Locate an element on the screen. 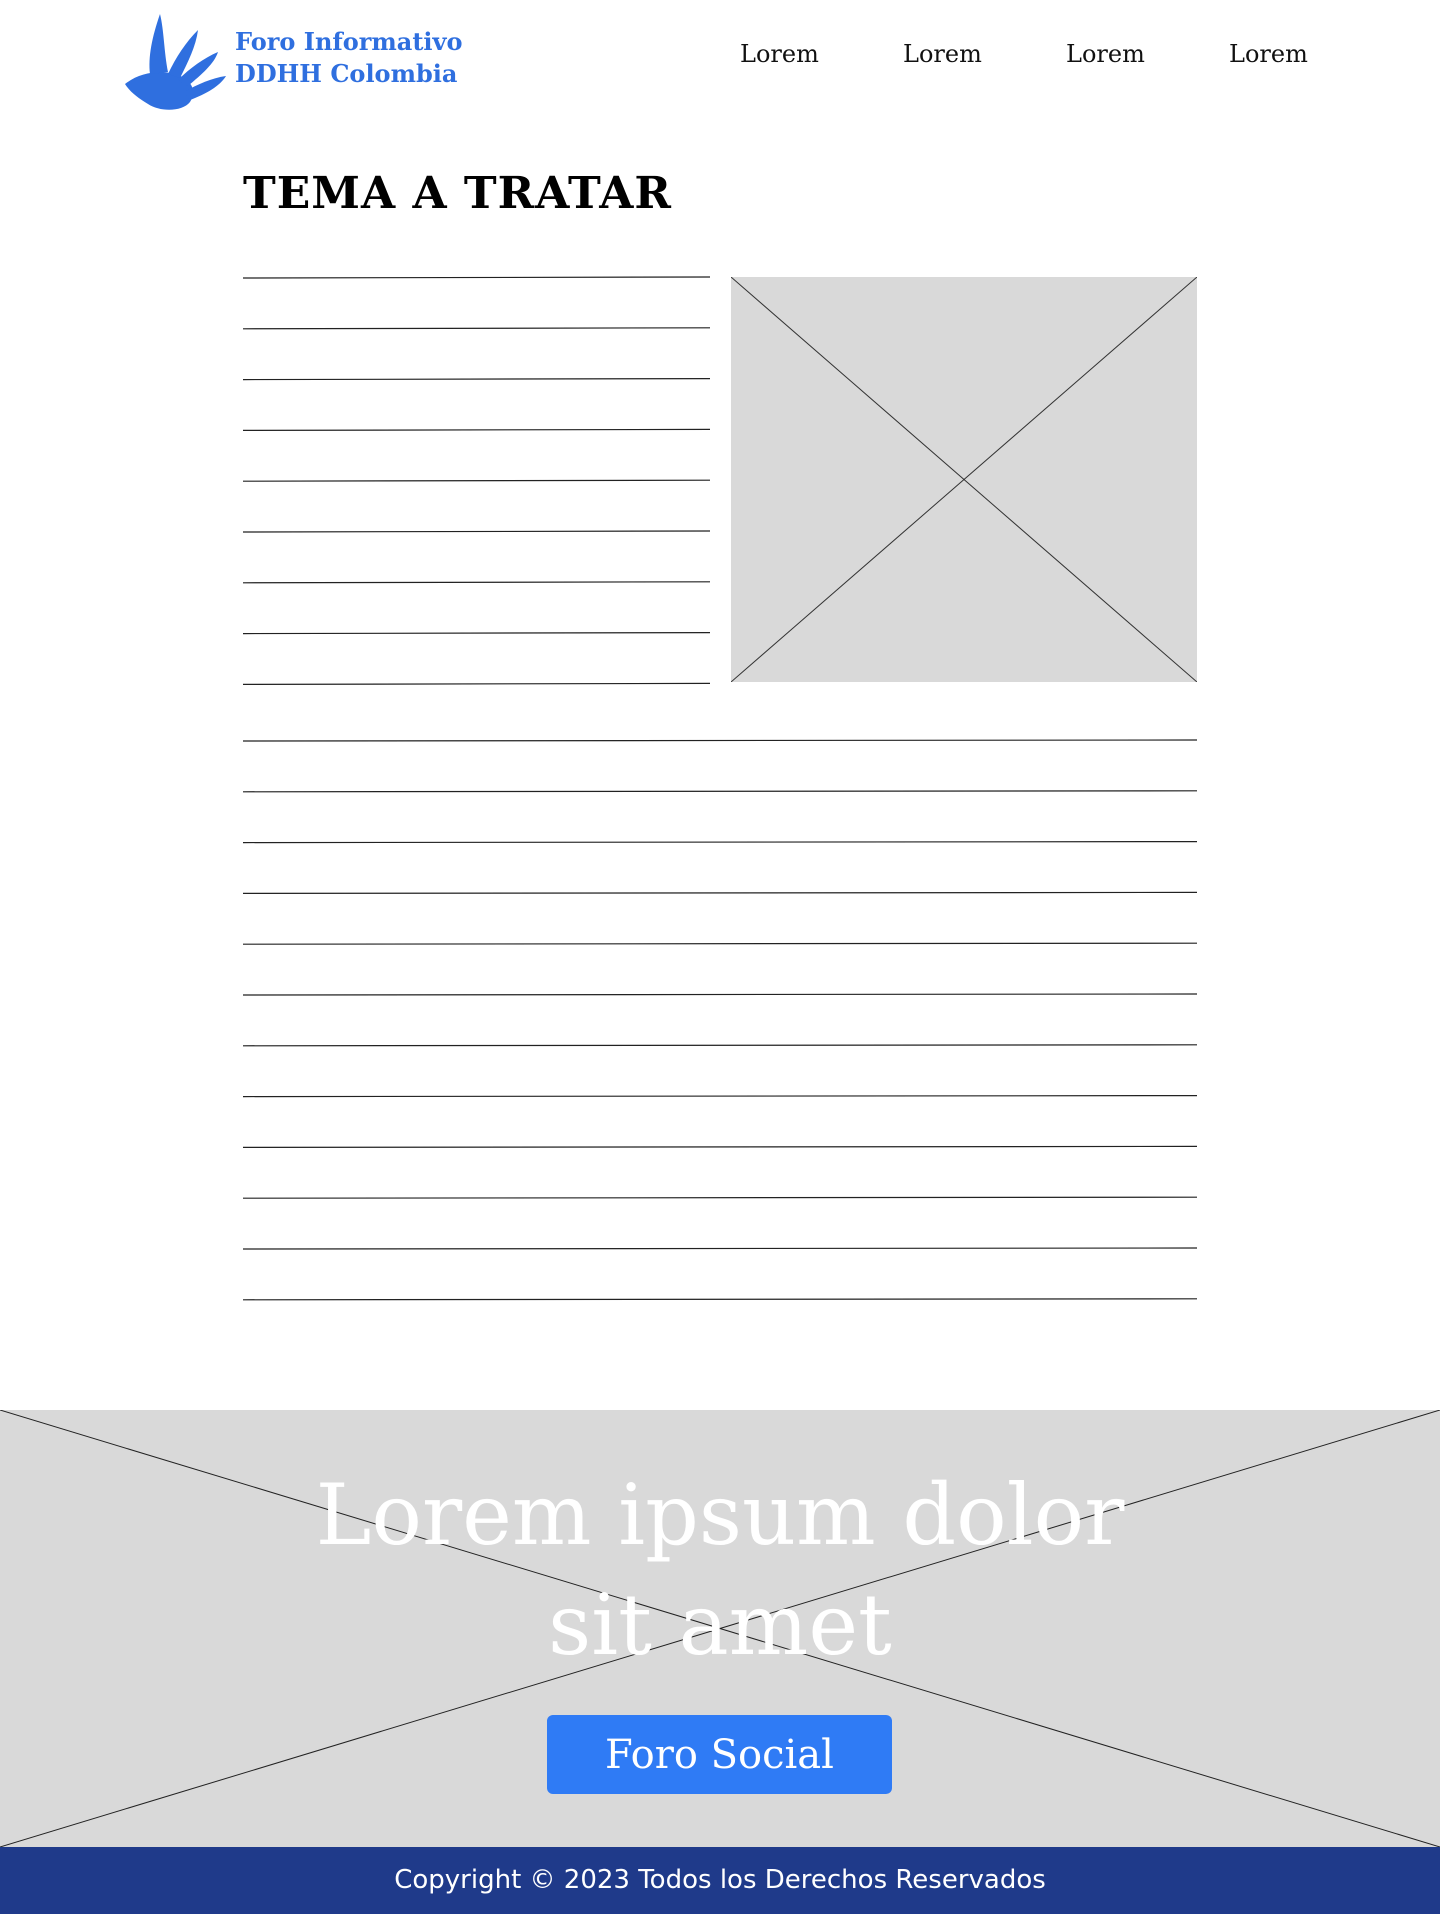 The width and height of the screenshot is (1440, 1914). foro-social-button: Foro Social is located at coordinates (719, 1754).